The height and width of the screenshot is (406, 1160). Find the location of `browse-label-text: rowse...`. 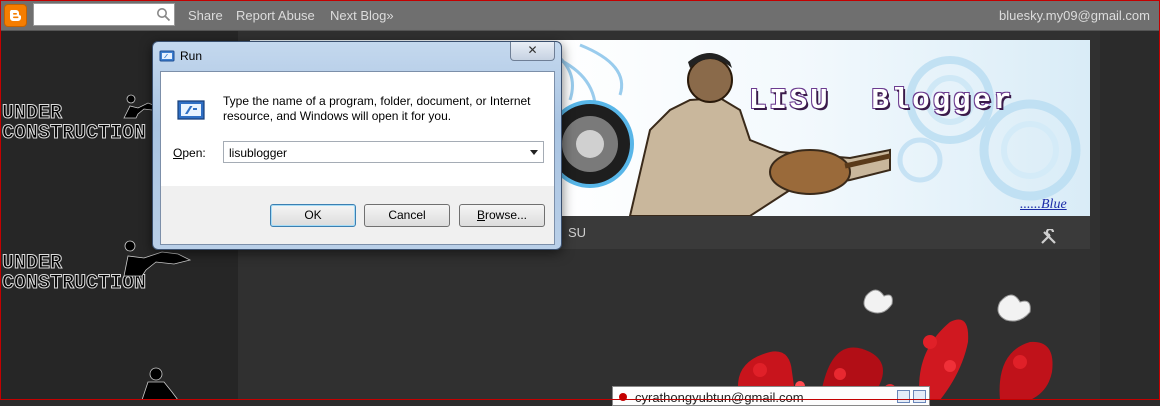

browse-label-text: rowse... is located at coordinates (506, 215).